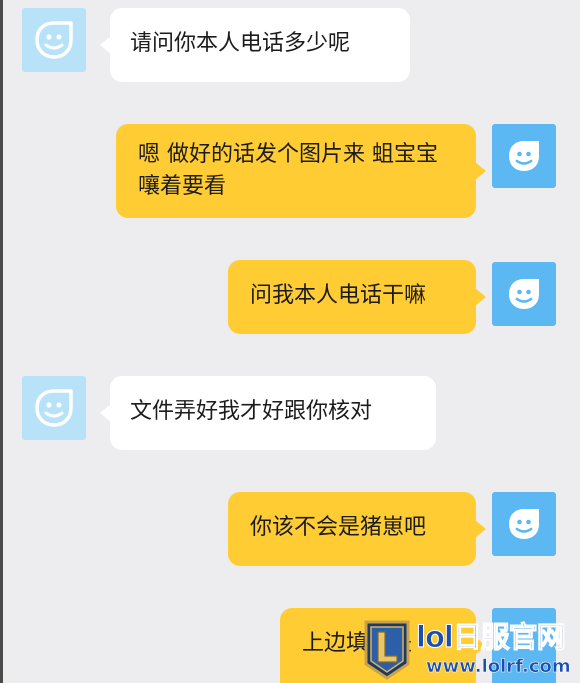 The height and width of the screenshot is (683, 580). I want to click on message-bubble-received: 请问你本人电话多少呢, so click(255, 45).